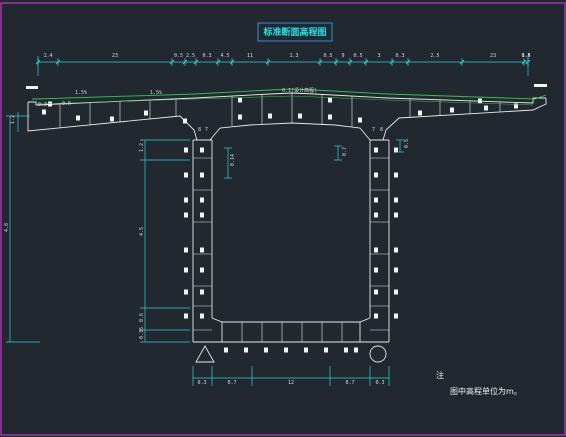  Describe the element at coordinates (378, 56) in the screenshot. I see `top-dim-label: 3` at that location.